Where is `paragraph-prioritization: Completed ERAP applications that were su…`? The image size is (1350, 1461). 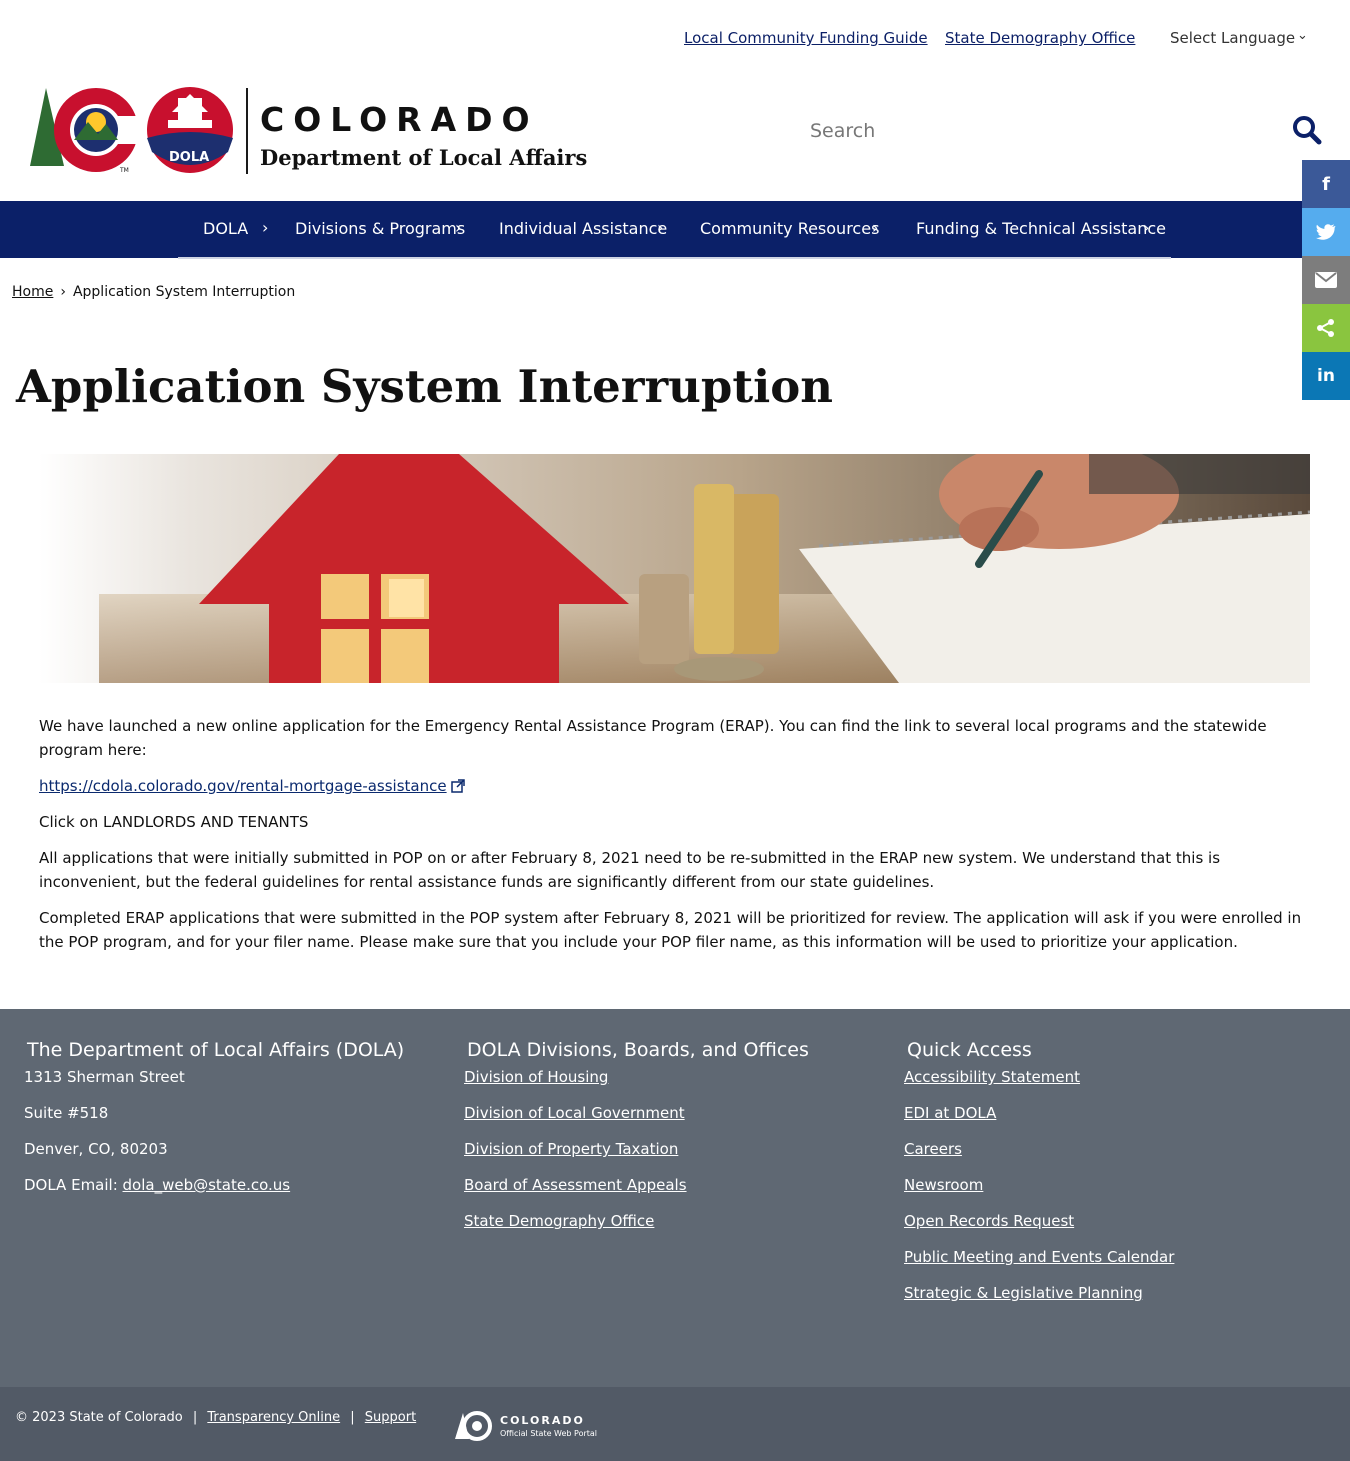 paragraph-prioritization: Completed ERAP applications that were su… is located at coordinates (670, 930).